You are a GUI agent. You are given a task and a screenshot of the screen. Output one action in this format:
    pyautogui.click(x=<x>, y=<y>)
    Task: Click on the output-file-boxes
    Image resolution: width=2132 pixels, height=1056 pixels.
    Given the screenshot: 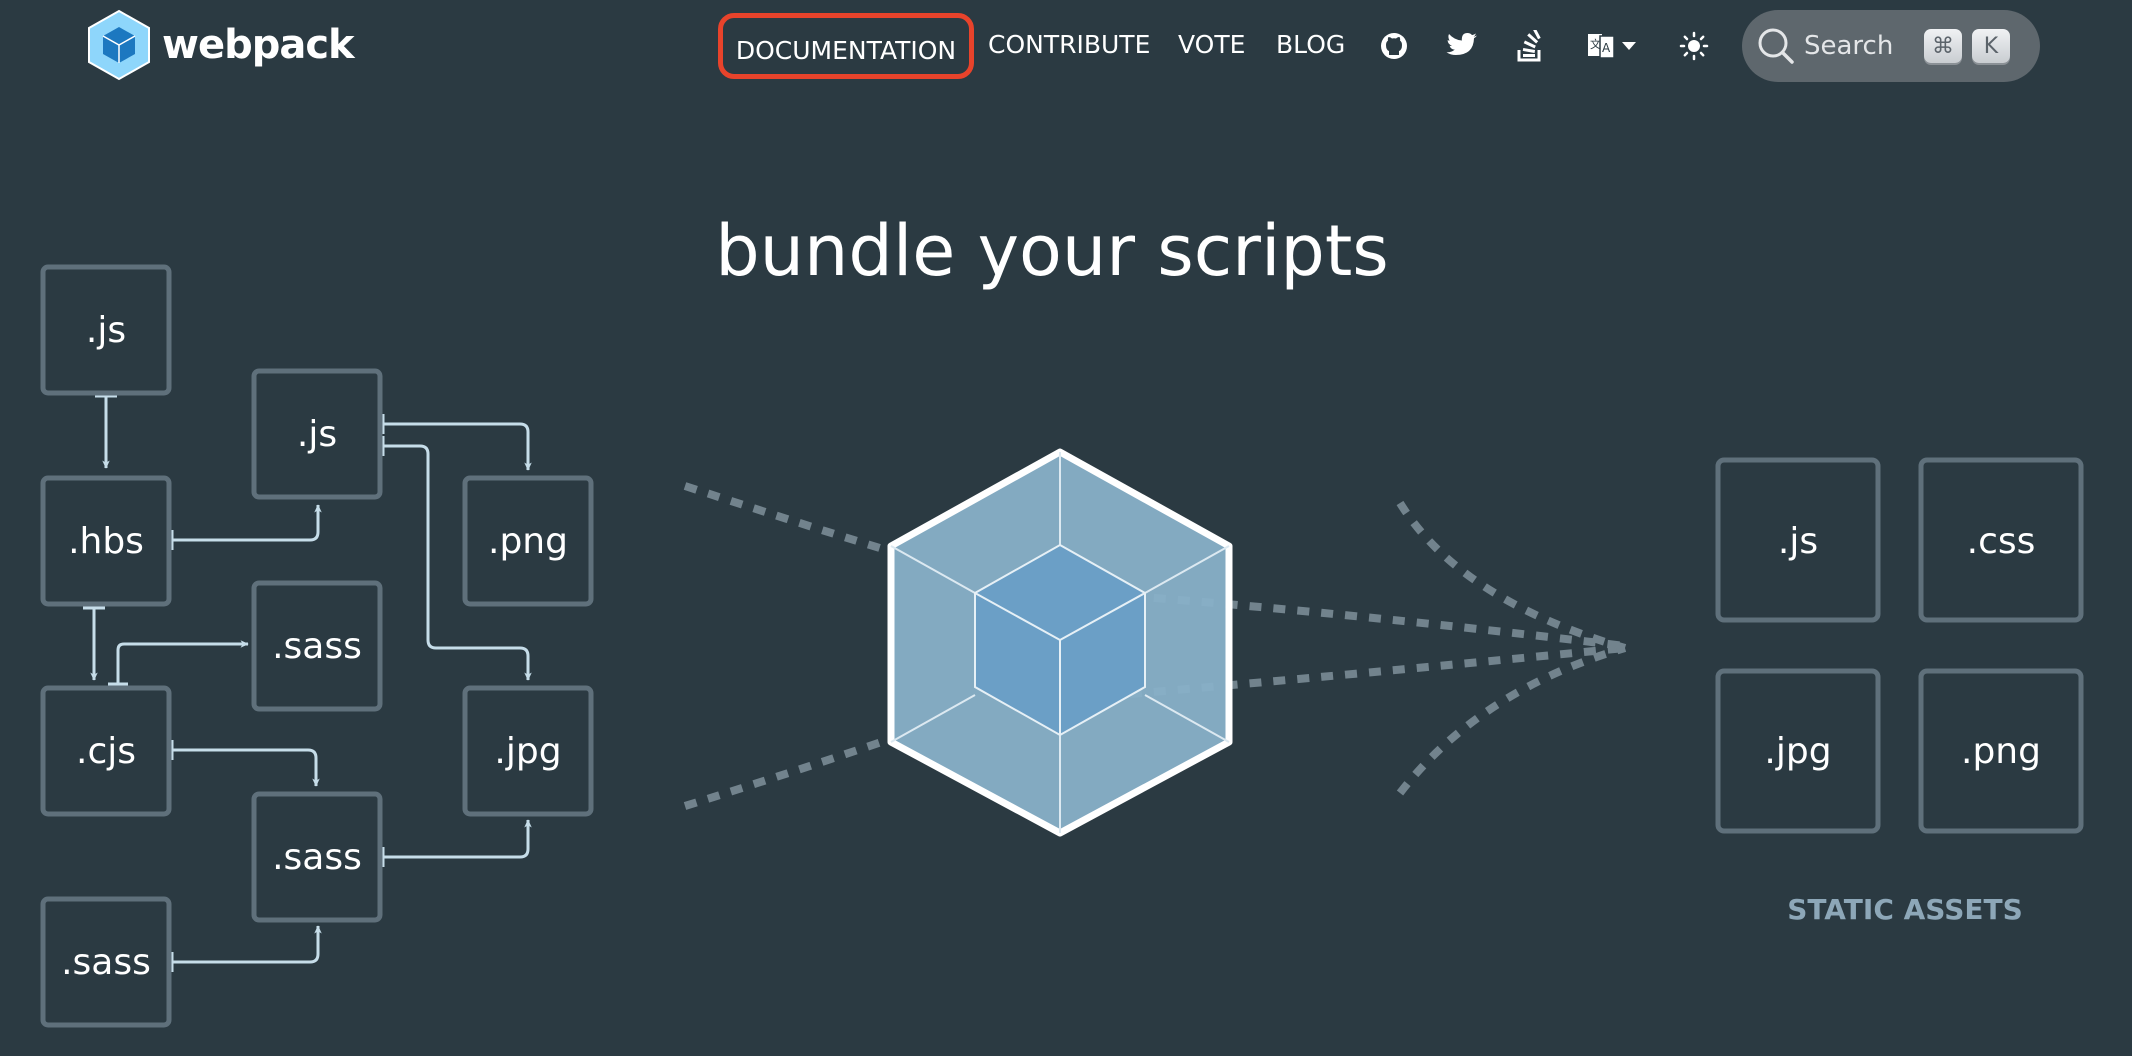 What is the action you would take?
    pyautogui.click(x=1899, y=645)
    